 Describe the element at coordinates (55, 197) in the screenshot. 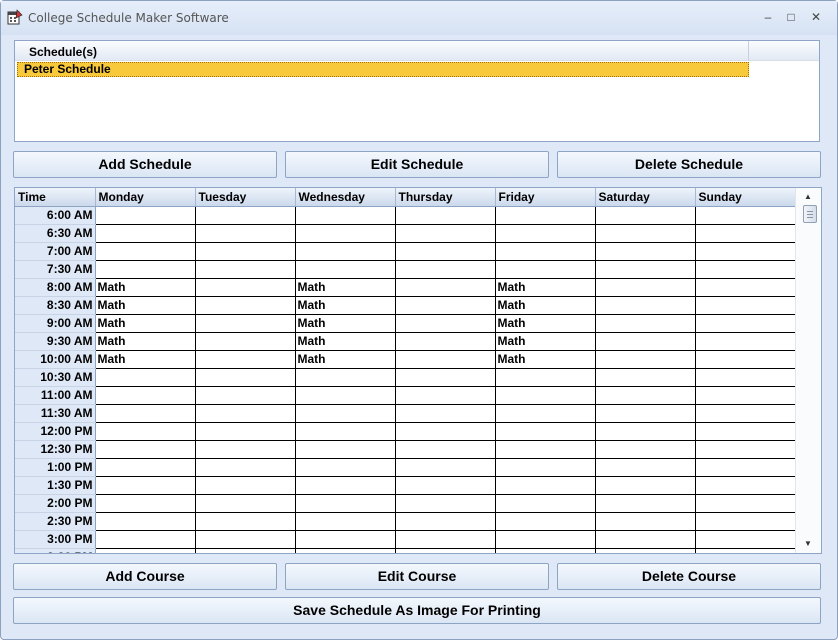

I see `column-header-time: Time` at that location.